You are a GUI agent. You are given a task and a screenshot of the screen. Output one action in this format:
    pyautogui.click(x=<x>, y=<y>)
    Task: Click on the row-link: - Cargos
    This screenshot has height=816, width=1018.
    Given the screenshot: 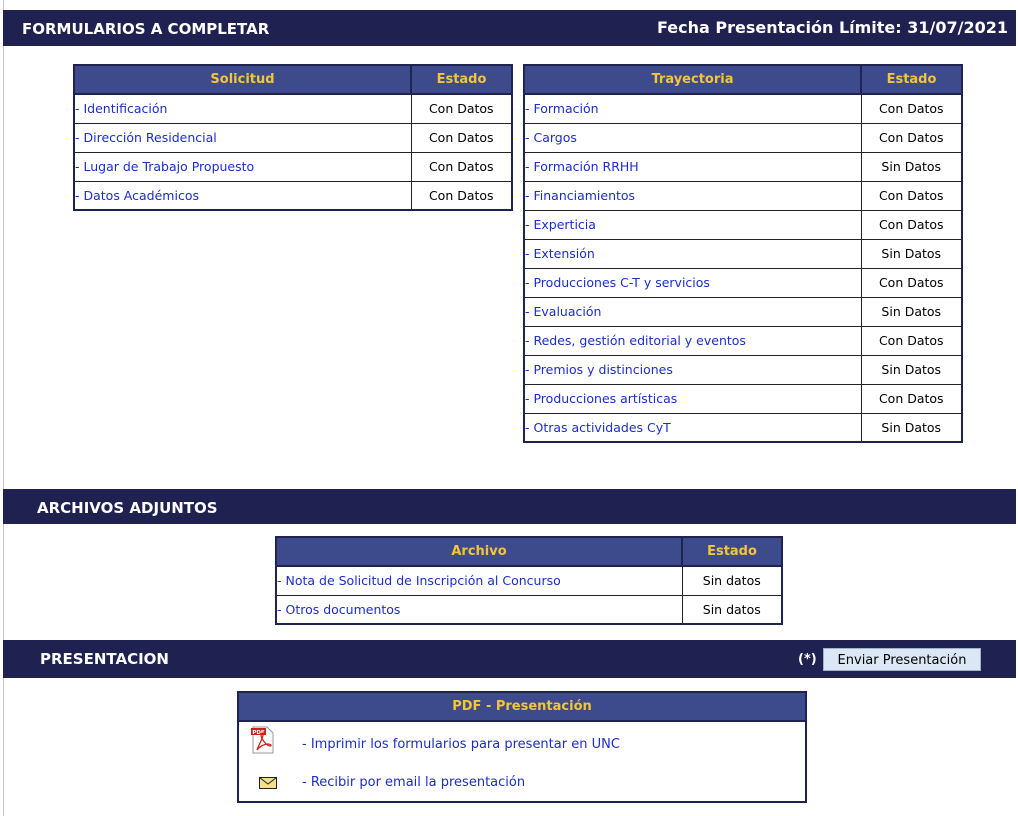 What is the action you would take?
    pyautogui.click(x=692, y=137)
    